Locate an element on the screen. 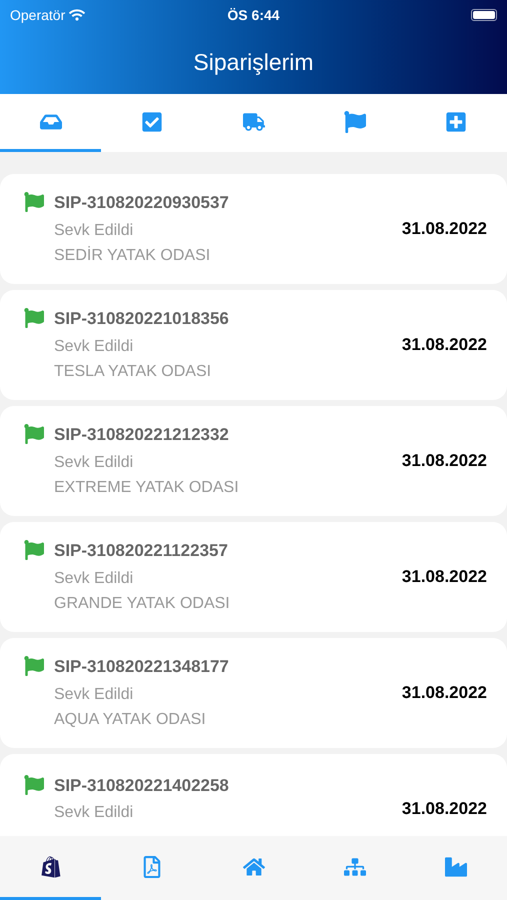  status-time: ÖS 6:44 is located at coordinates (253, 15).